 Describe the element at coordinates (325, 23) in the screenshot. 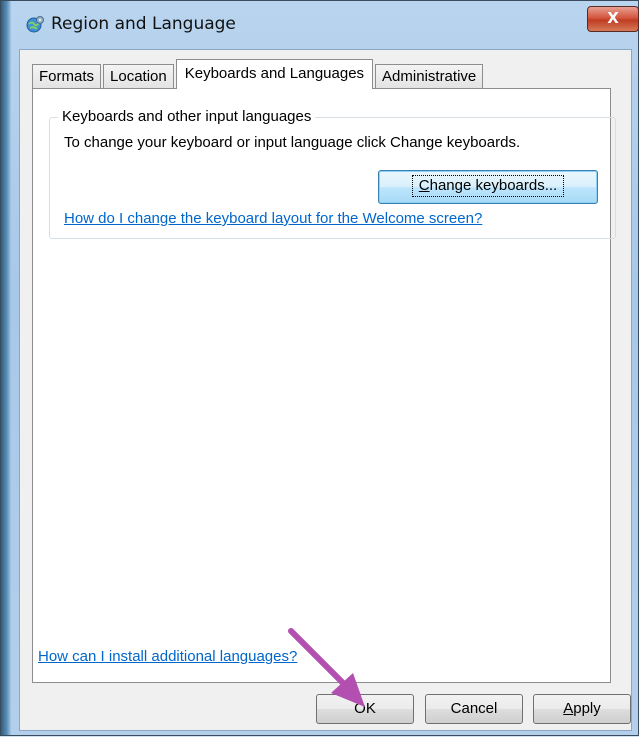

I see `title-bar: Region and Language X` at that location.